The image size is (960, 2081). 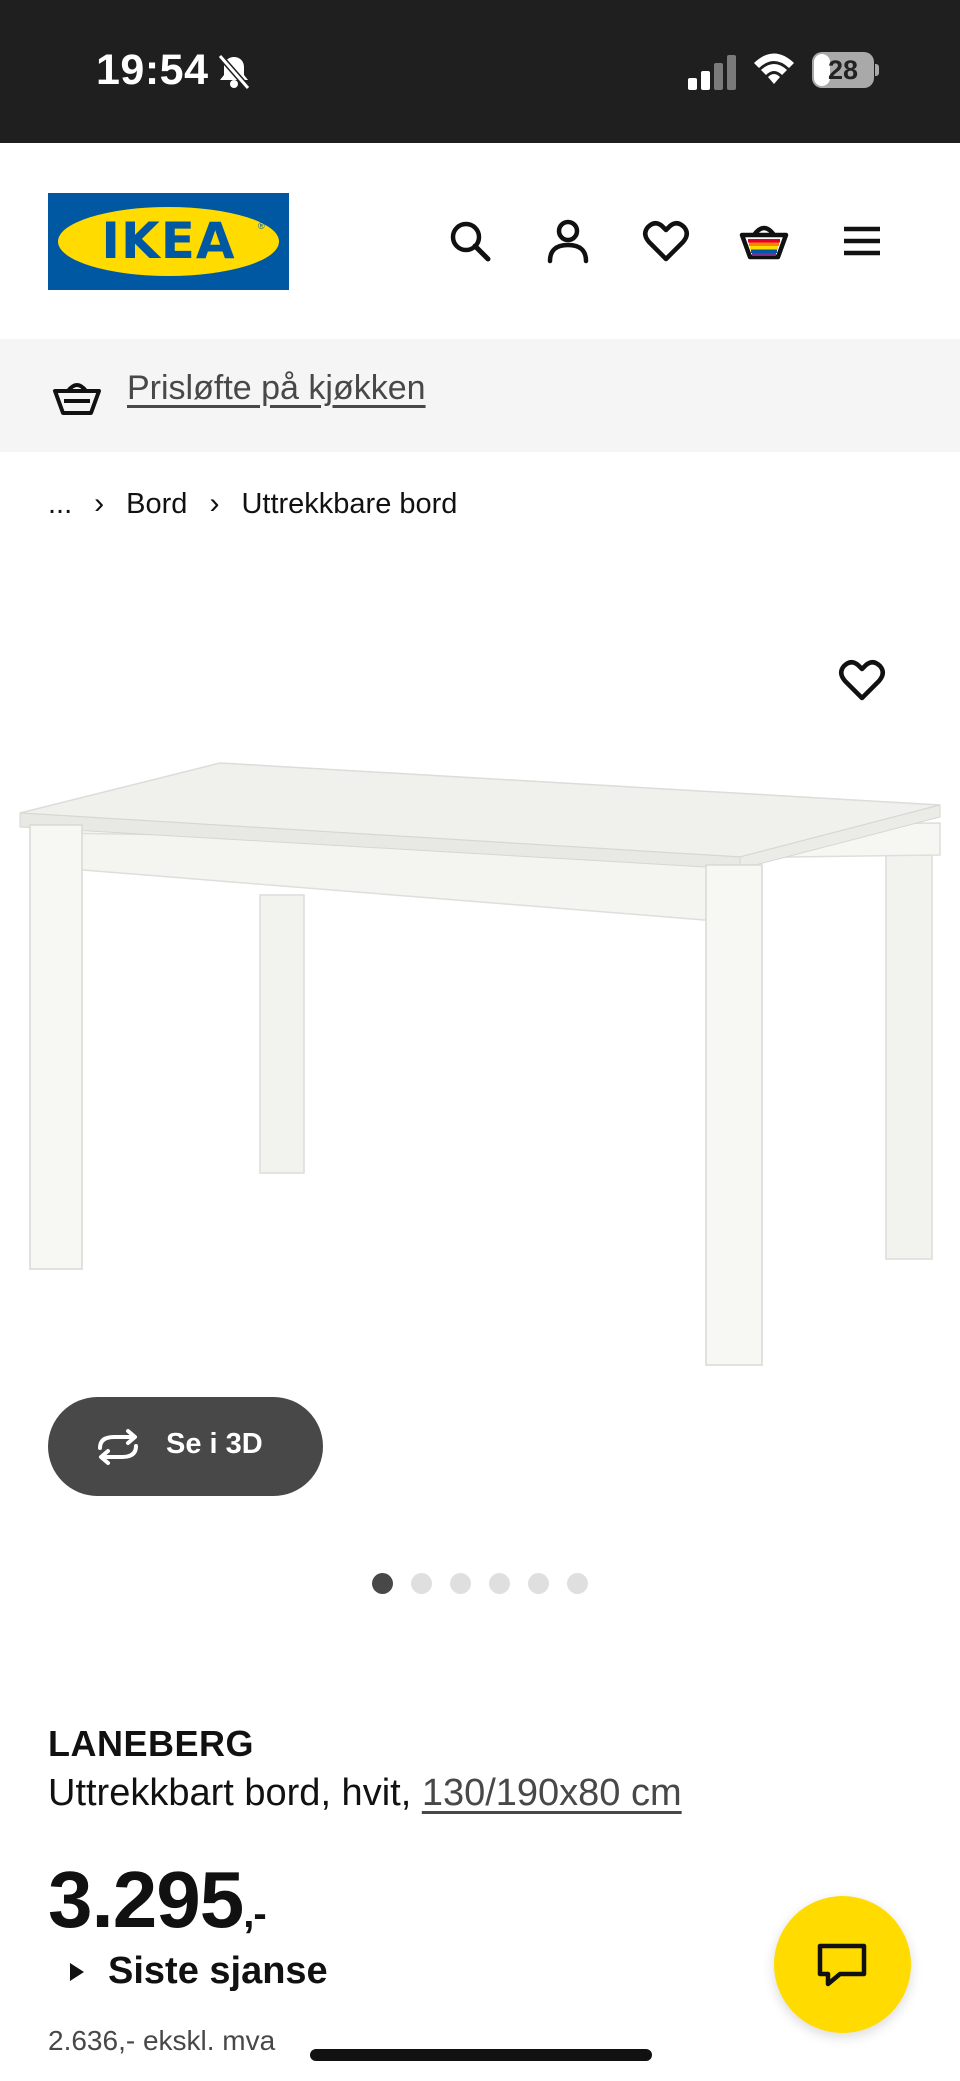 I want to click on price-suffix: ,-, so click(x=254, y=1914).